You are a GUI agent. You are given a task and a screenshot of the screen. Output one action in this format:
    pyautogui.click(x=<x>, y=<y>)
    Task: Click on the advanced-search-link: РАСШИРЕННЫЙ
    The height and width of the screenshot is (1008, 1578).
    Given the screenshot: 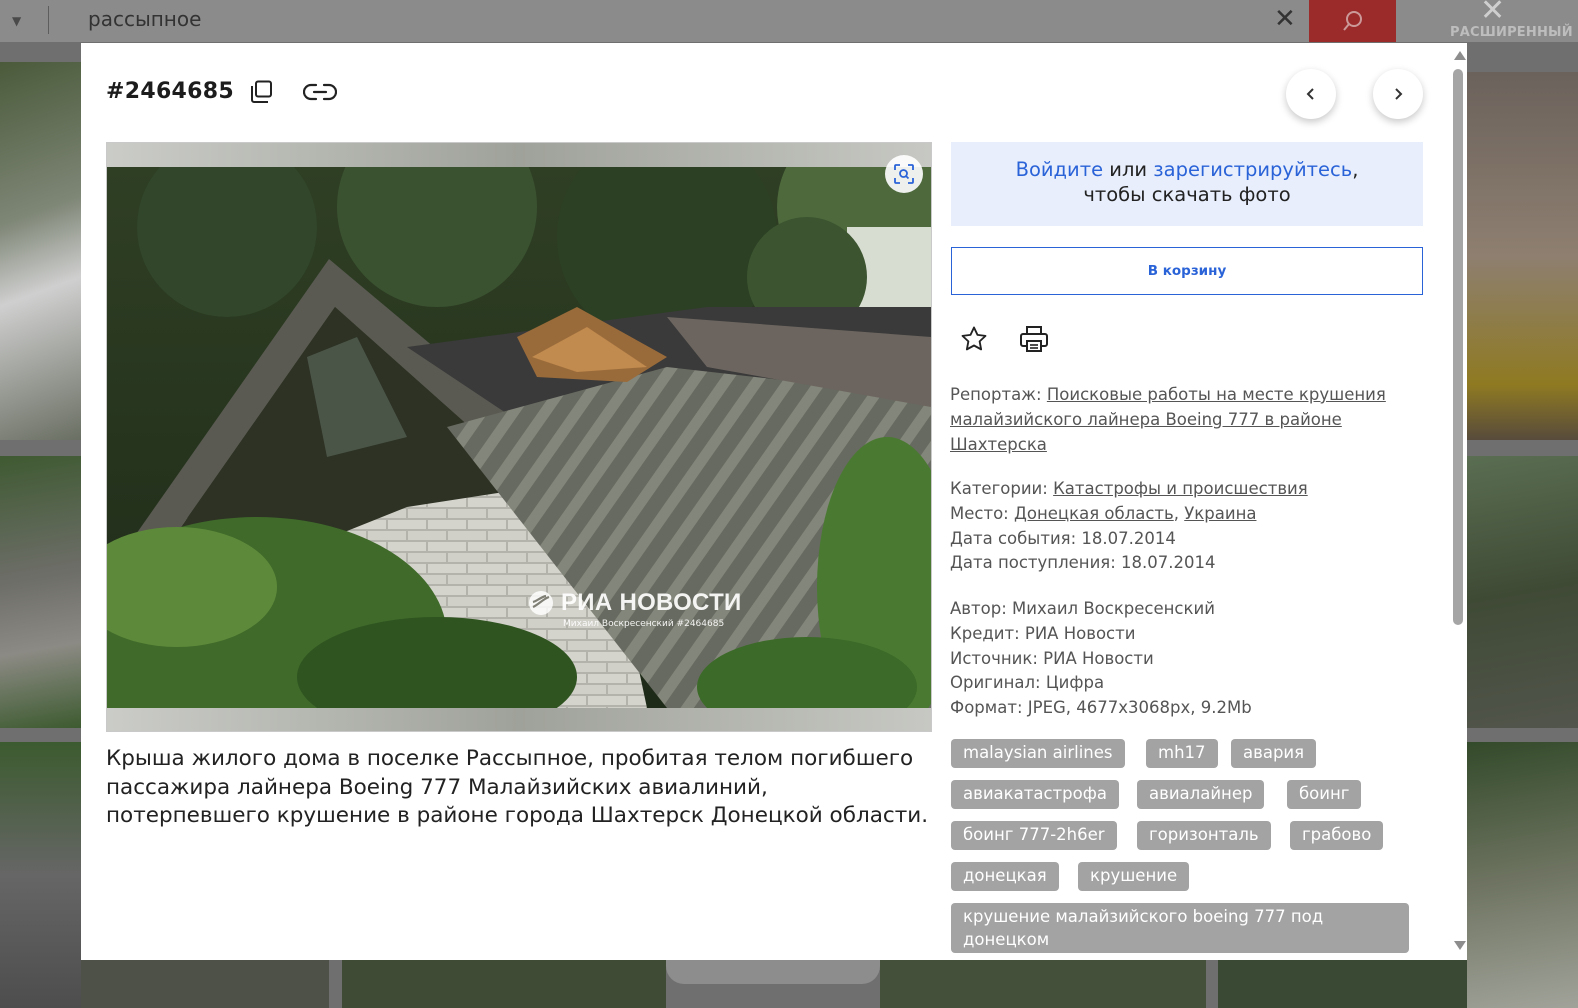 What is the action you would take?
    pyautogui.click(x=1511, y=32)
    